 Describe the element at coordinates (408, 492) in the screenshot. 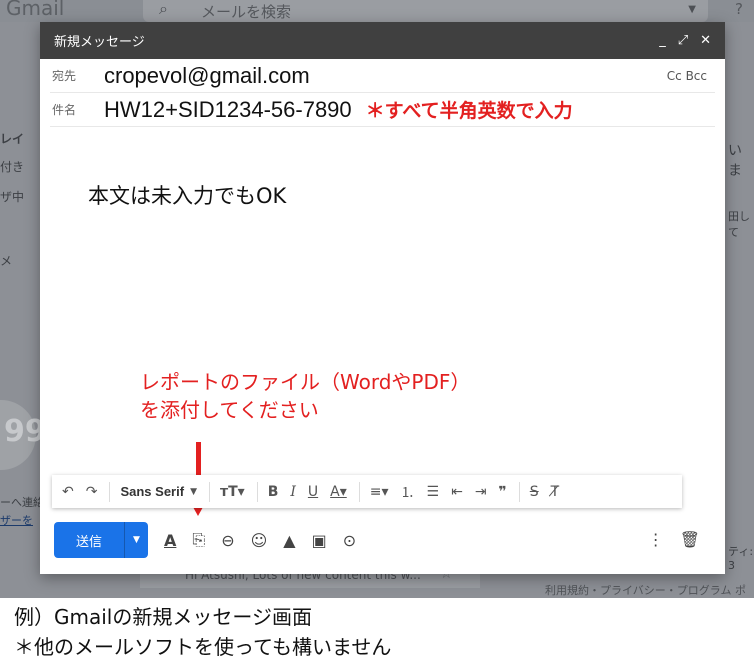

I see `numbered-list-icon: ⒈` at that location.